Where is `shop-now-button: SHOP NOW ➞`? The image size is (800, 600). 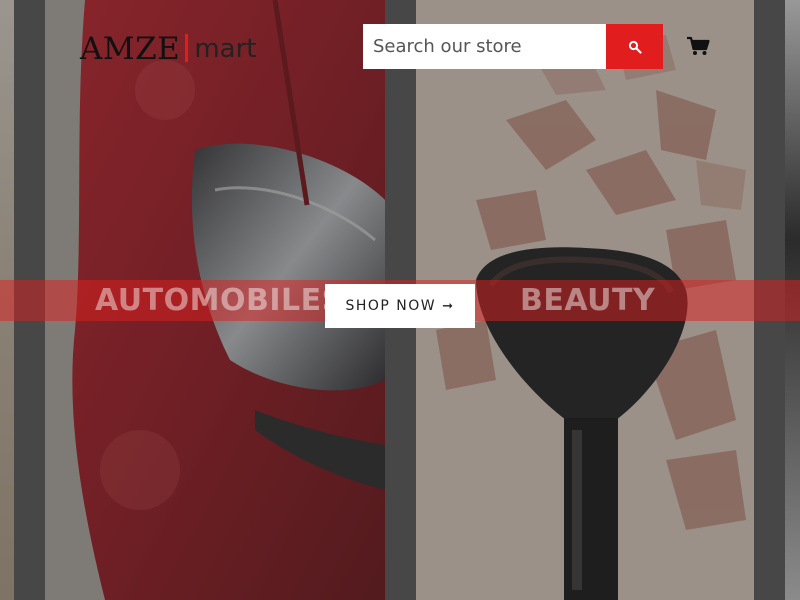 shop-now-button: SHOP NOW ➞ is located at coordinates (400, 306).